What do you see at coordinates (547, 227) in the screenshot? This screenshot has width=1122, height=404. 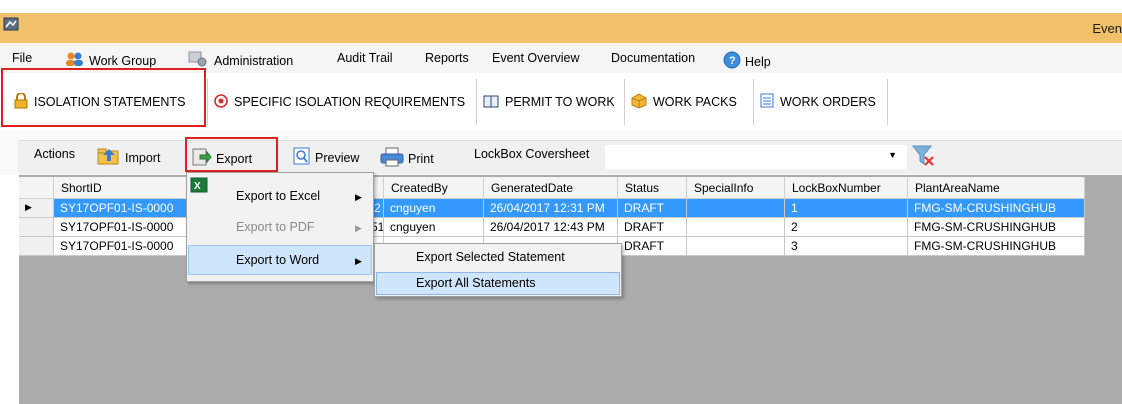 I see `cell-generateddate-text: 26/04/2017 12:43 PM` at bounding box center [547, 227].